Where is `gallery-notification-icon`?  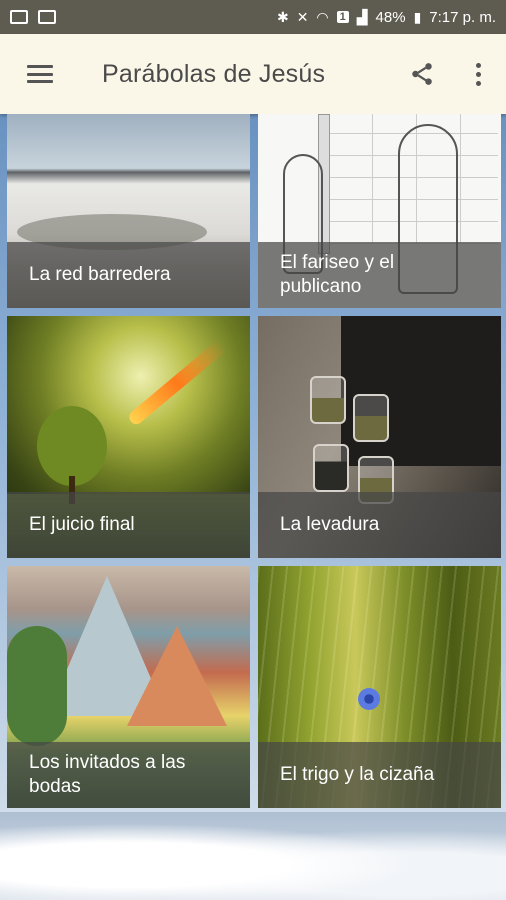
gallery-notification-icon is located at coordinates (19, 17).